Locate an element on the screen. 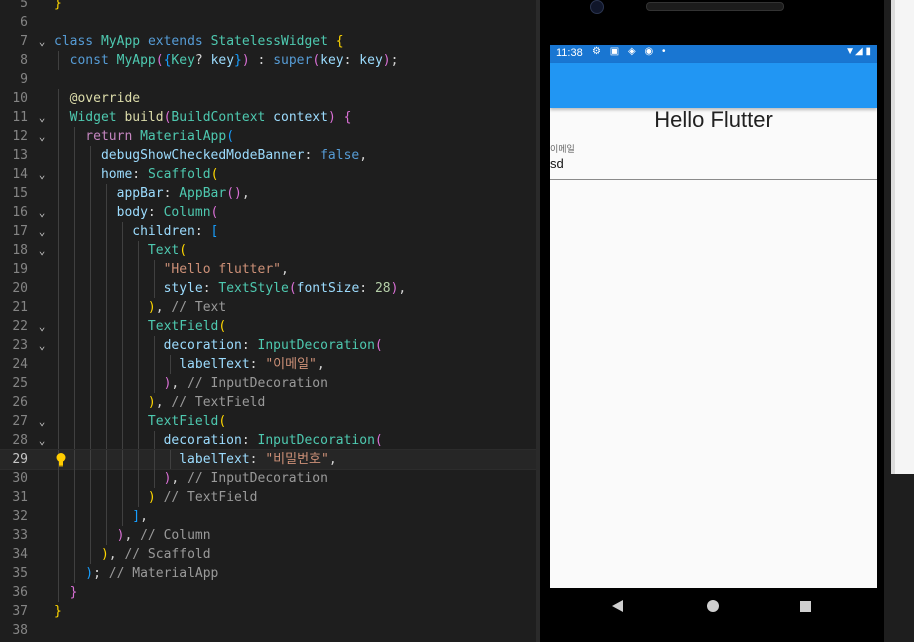 This screenshot has height=642, width=914. status-bar: 11:38 ⚙ ▣ ◈ ◉ • ▼◢ ▮ is located at coordinates (713, 54).